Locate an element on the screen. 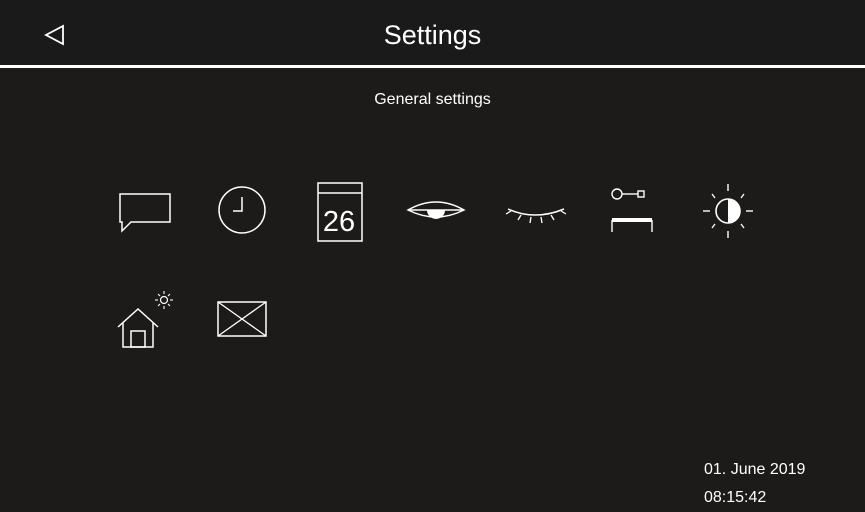 This screenshot has height=512, width=865. eye-closed-icon is located at coordinates (536, 216).